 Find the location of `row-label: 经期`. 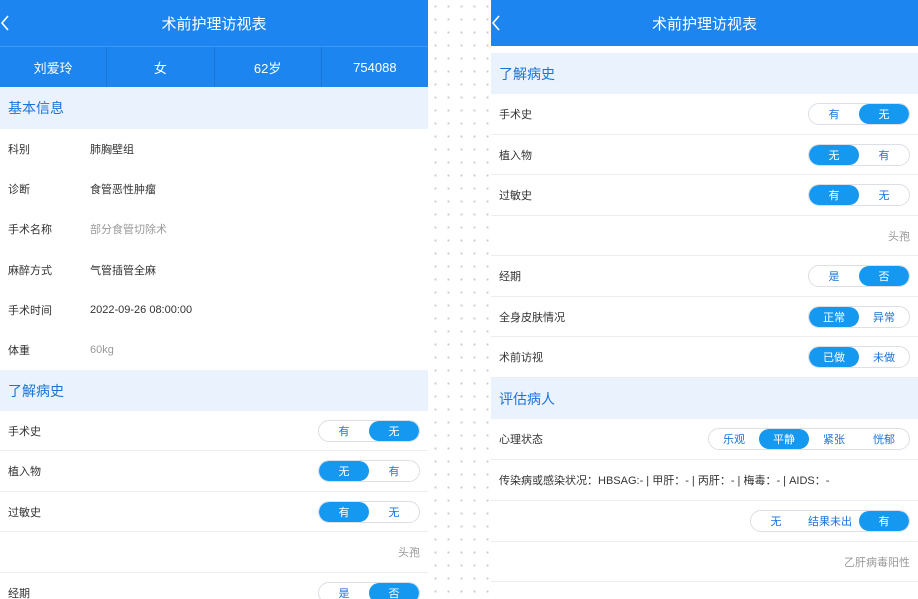

row-label: 经期 is located at coordinates (19, 593).